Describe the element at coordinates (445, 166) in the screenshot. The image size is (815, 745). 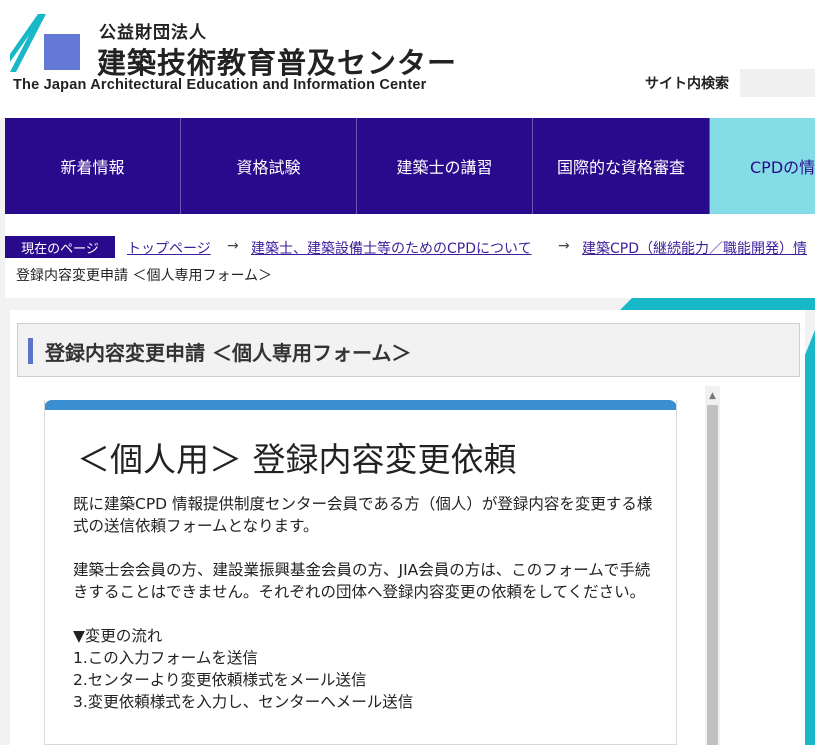
I see `nav-item-architect-courses: 建築士の講習` at that location.